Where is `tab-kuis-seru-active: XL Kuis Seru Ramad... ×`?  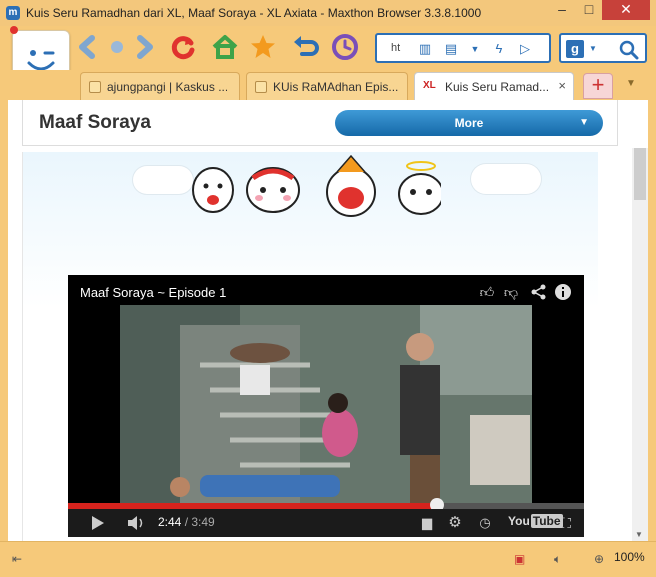 tab-kuis-seru-active: XL Kuis Seru Ramad... × is located at coordinates (494, 86).